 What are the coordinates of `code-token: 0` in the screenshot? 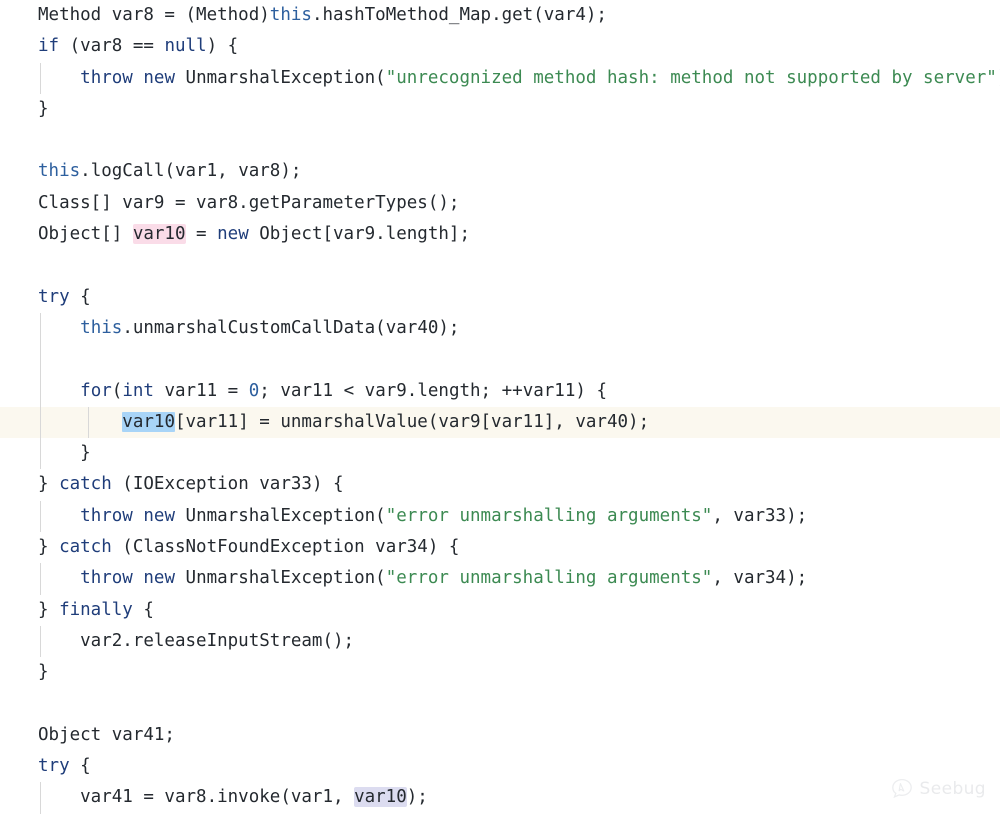 It's located at (254, 390).